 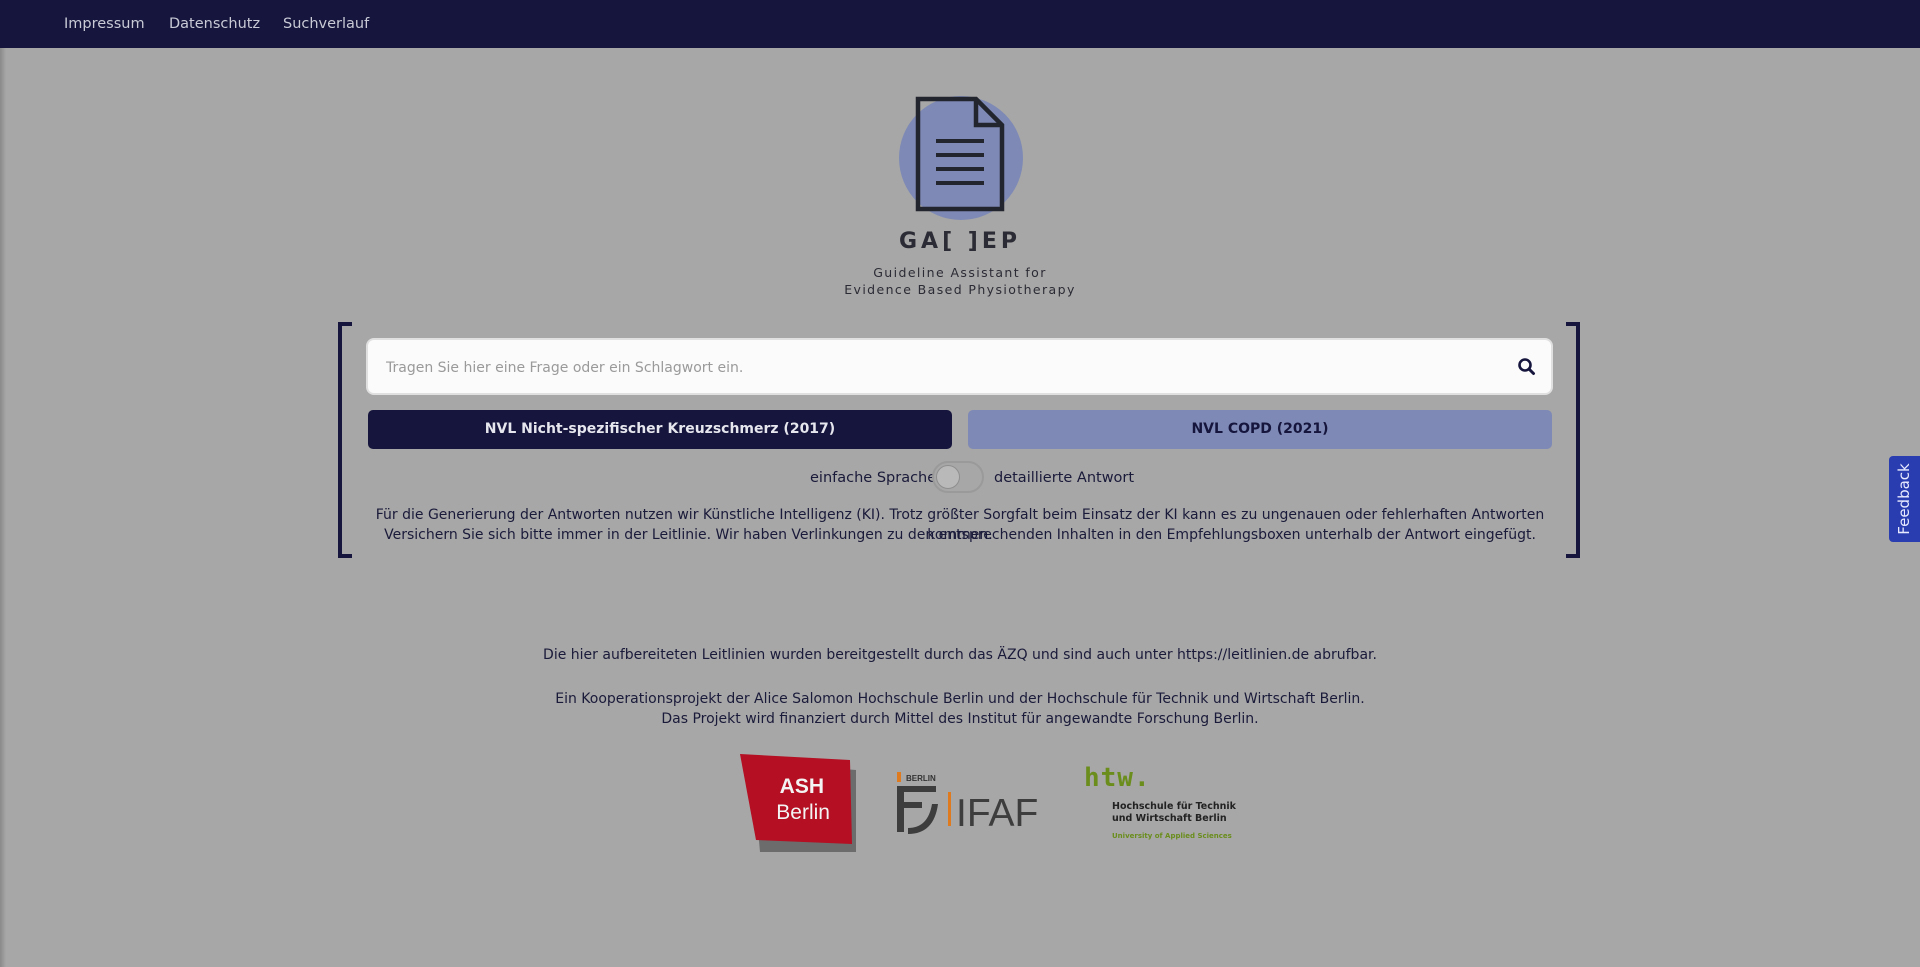 I want to click on ash-berlin-shape: ASH Berlin, so click(x=798, y=803).